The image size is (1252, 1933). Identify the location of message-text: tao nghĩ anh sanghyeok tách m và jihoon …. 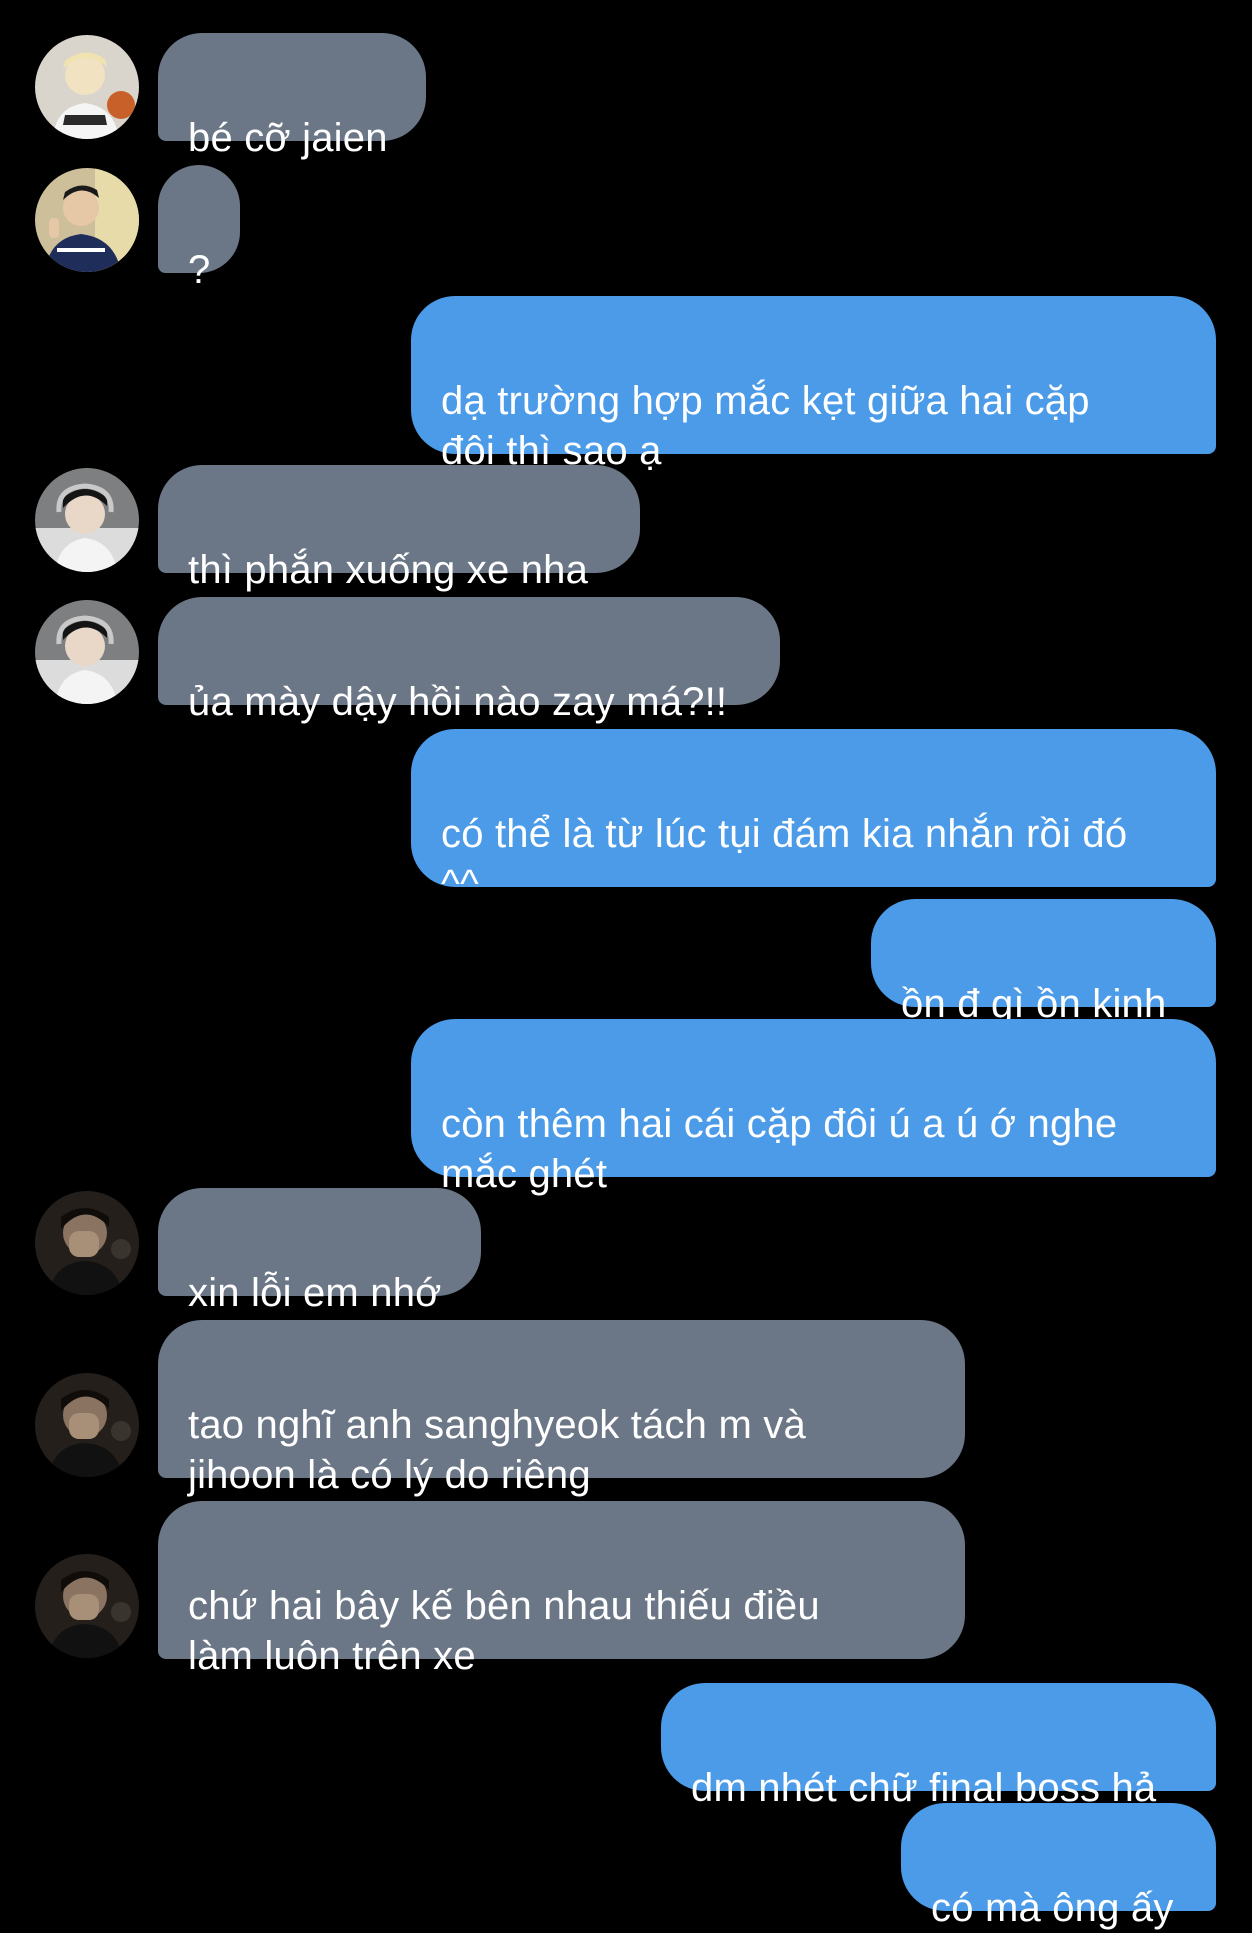
(497, 1450).